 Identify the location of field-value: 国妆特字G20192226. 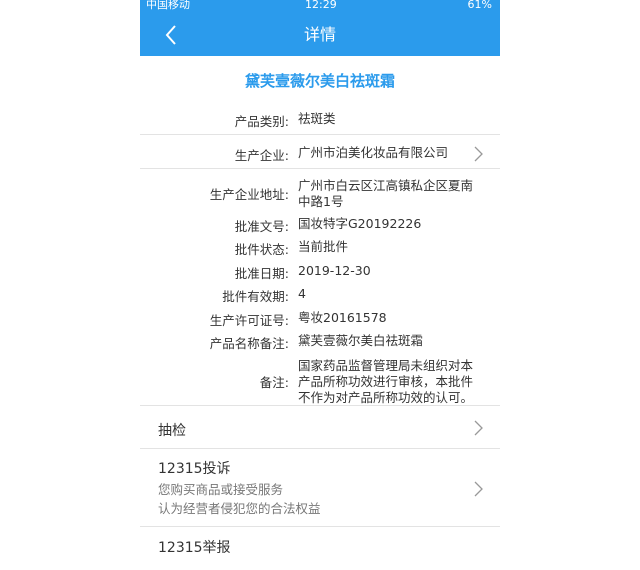
(360, 223).